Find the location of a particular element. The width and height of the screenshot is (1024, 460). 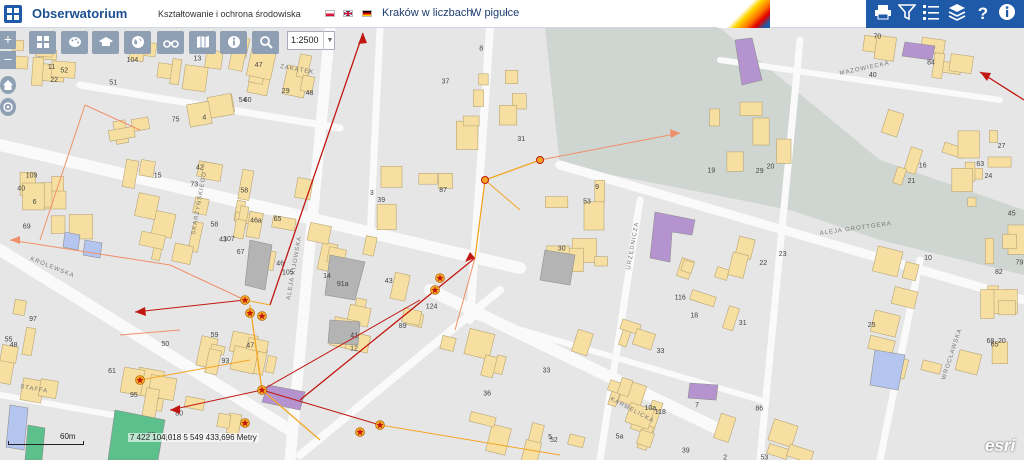

layers-icon is located at coordinates (957, 14).